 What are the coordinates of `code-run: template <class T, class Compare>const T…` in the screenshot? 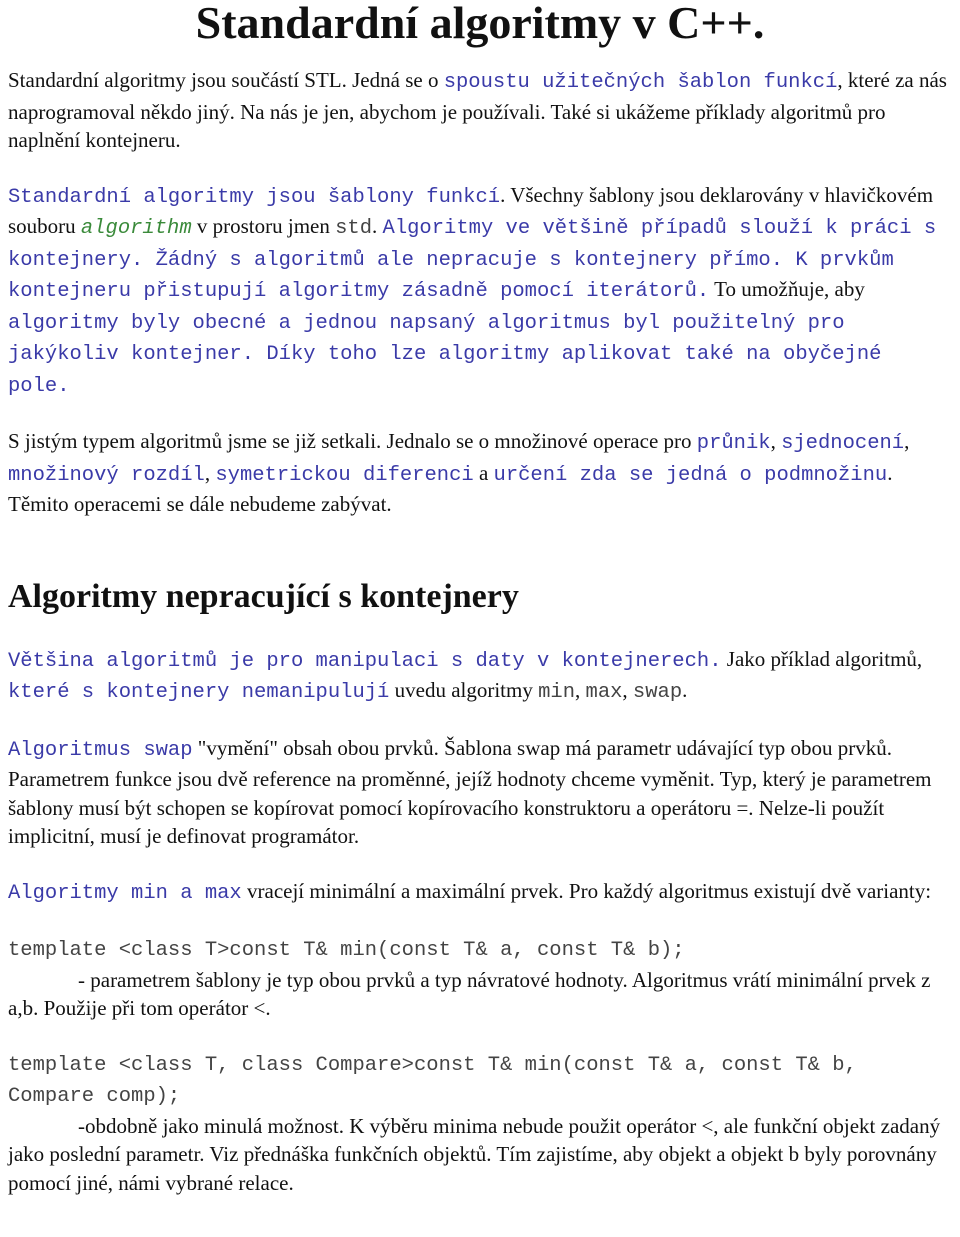 It's located at (432, 1081).